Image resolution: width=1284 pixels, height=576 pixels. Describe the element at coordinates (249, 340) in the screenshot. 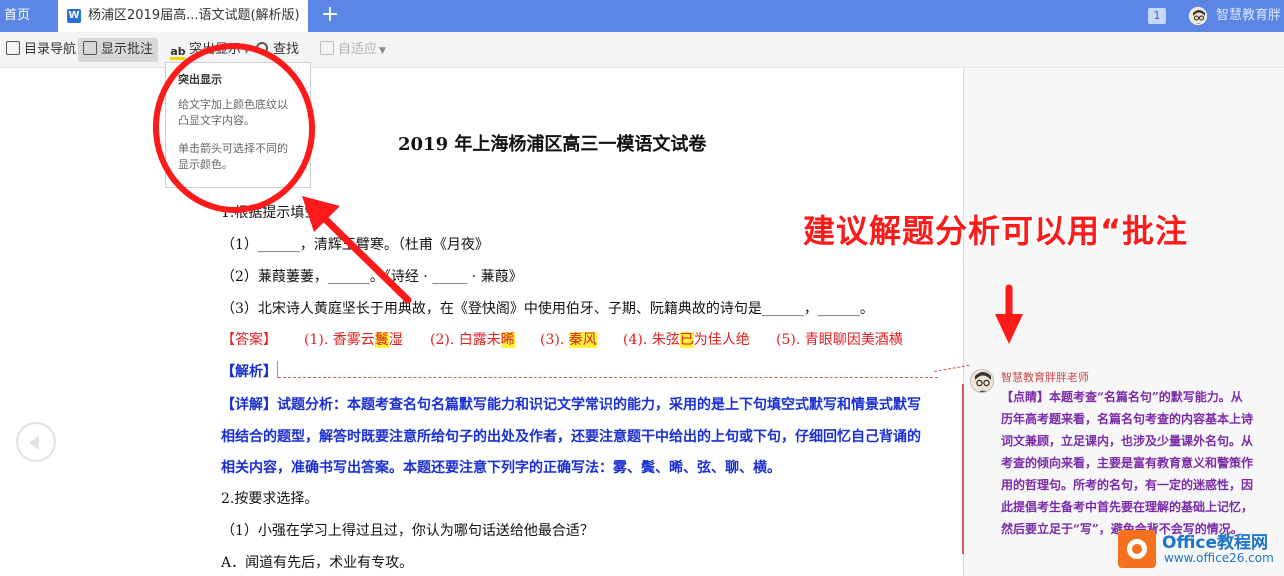

I see `answer-label: 【答案】` at that location.